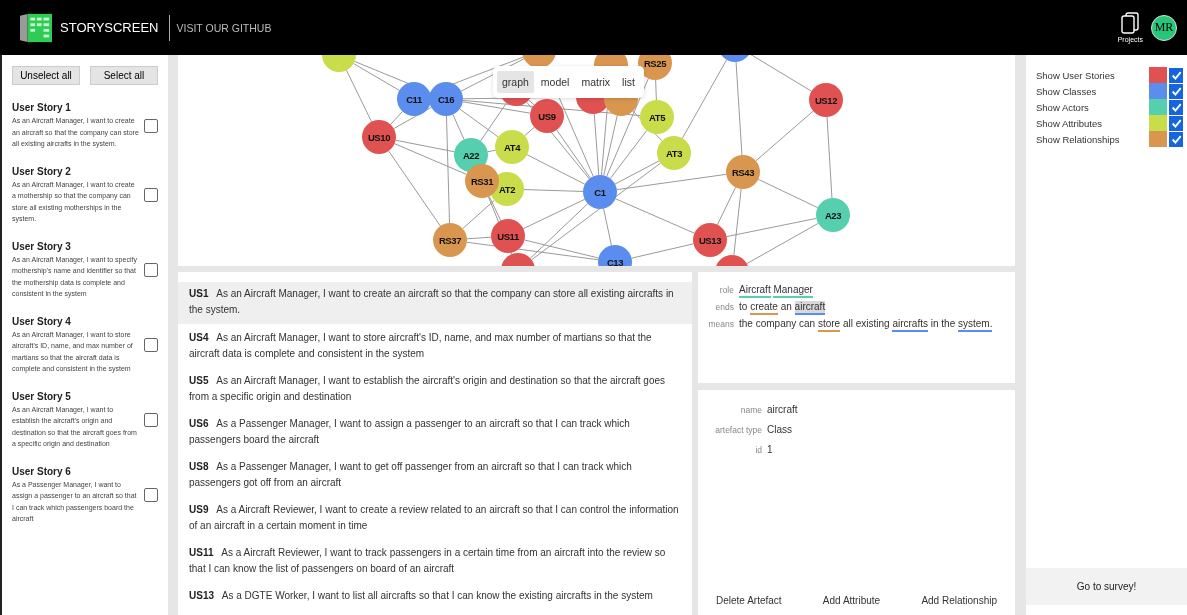 This screenshot has width=1187, height=615. I want to click on story-title: User Story 1, so click(42, 107).